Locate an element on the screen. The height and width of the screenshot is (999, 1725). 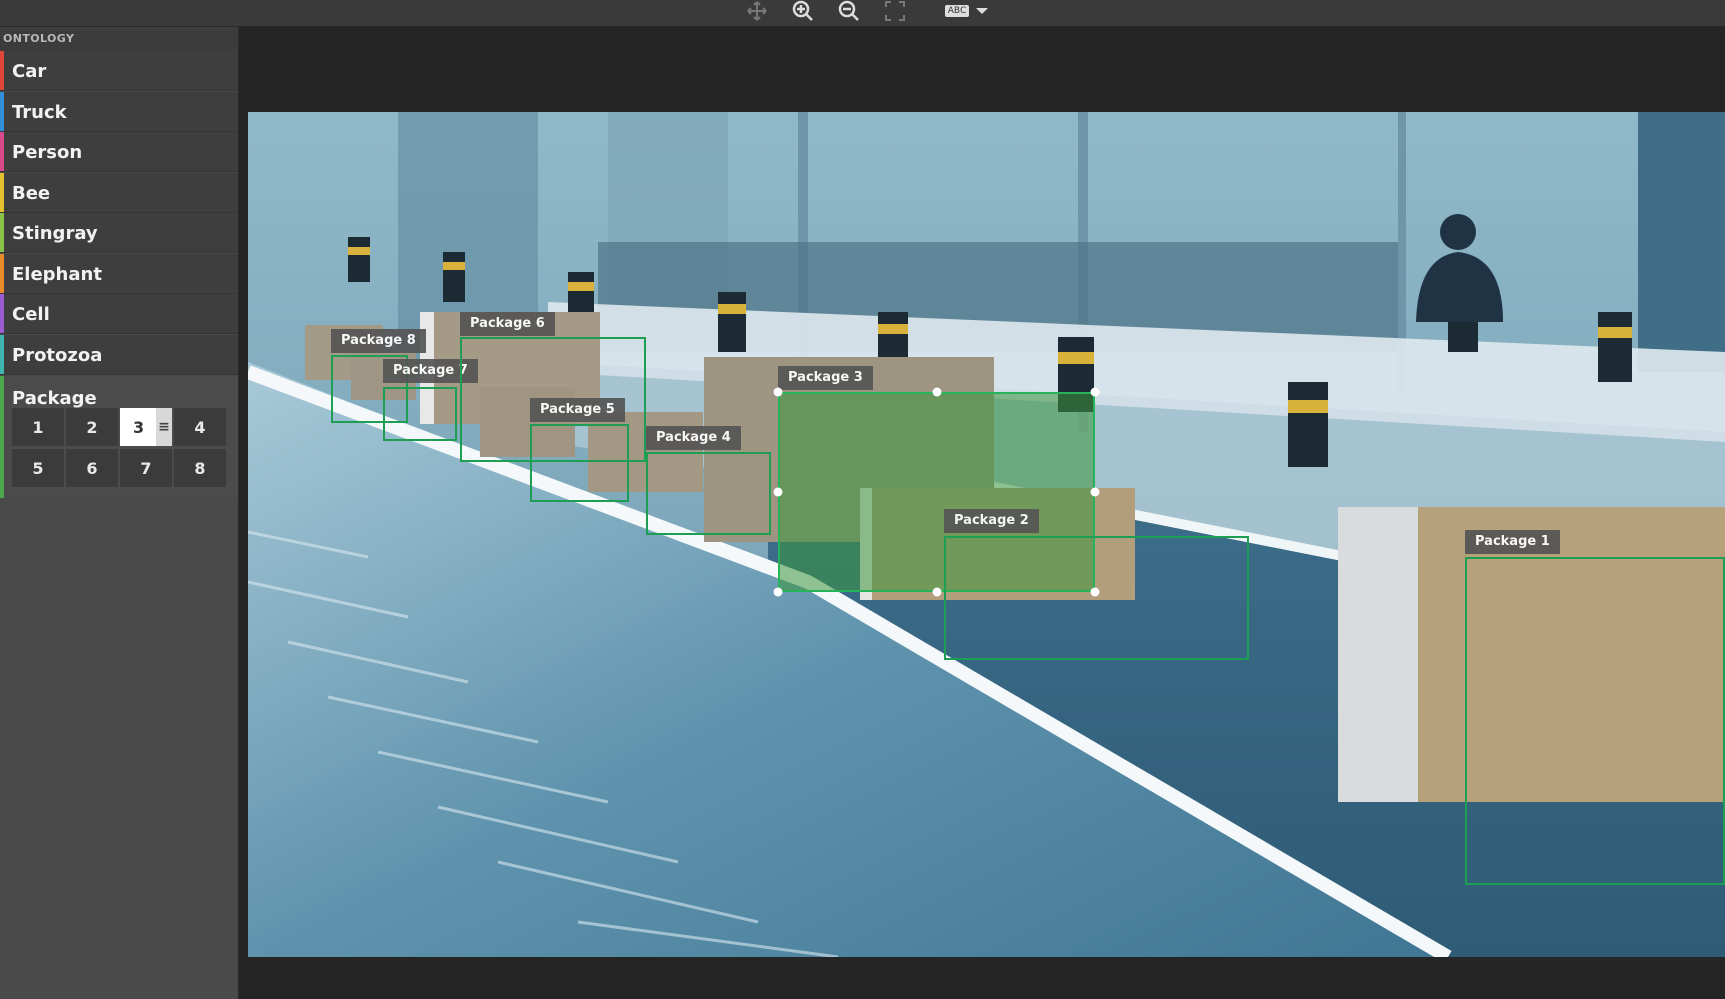
bounding-box-label: Package 6 is located at coordinates (507, 324).